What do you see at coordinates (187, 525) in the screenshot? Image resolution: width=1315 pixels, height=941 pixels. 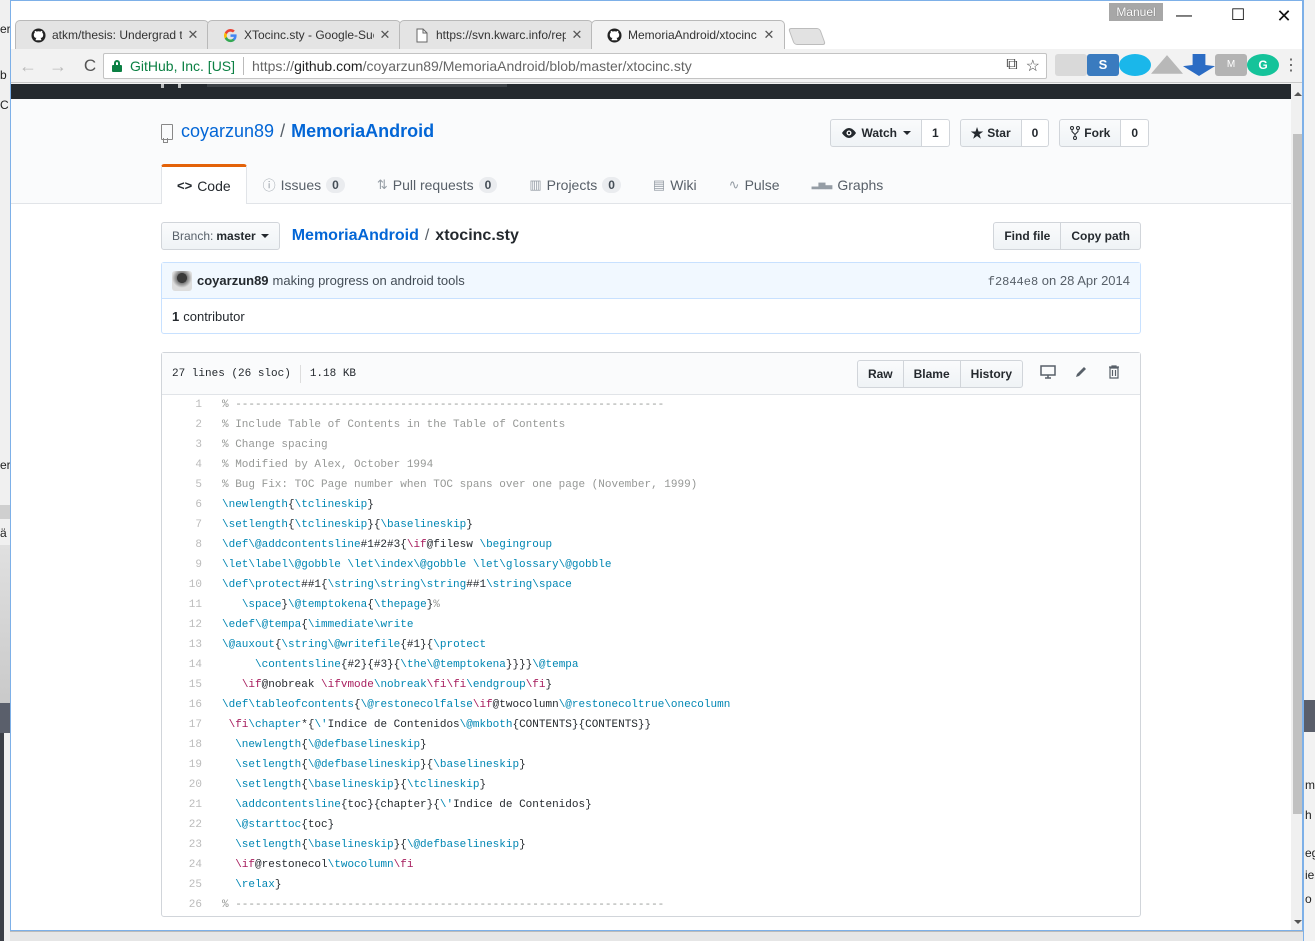 I see `line-number: 7` at bounding box center [187, 525].